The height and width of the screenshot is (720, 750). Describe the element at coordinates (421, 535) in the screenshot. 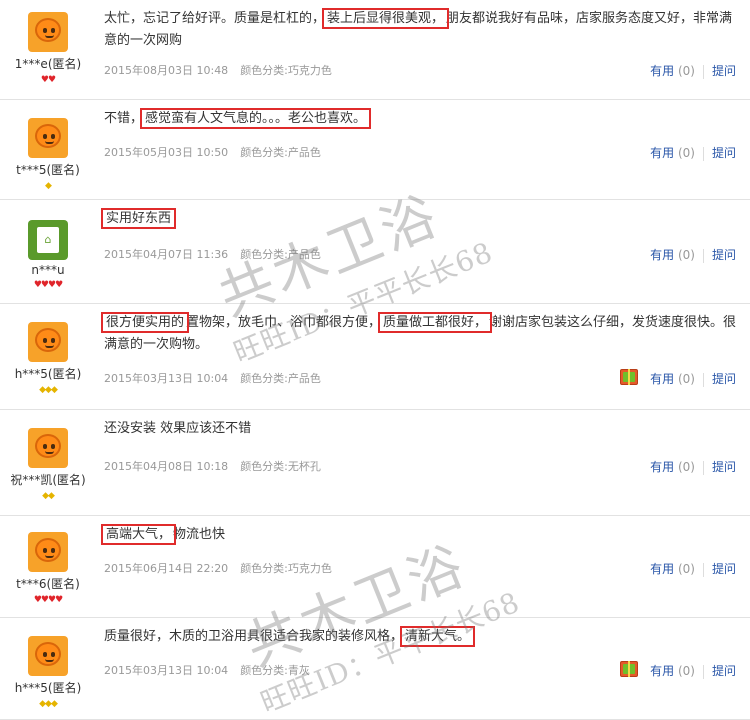

I see `review-text: 高端大气， 物流也快` at that location.